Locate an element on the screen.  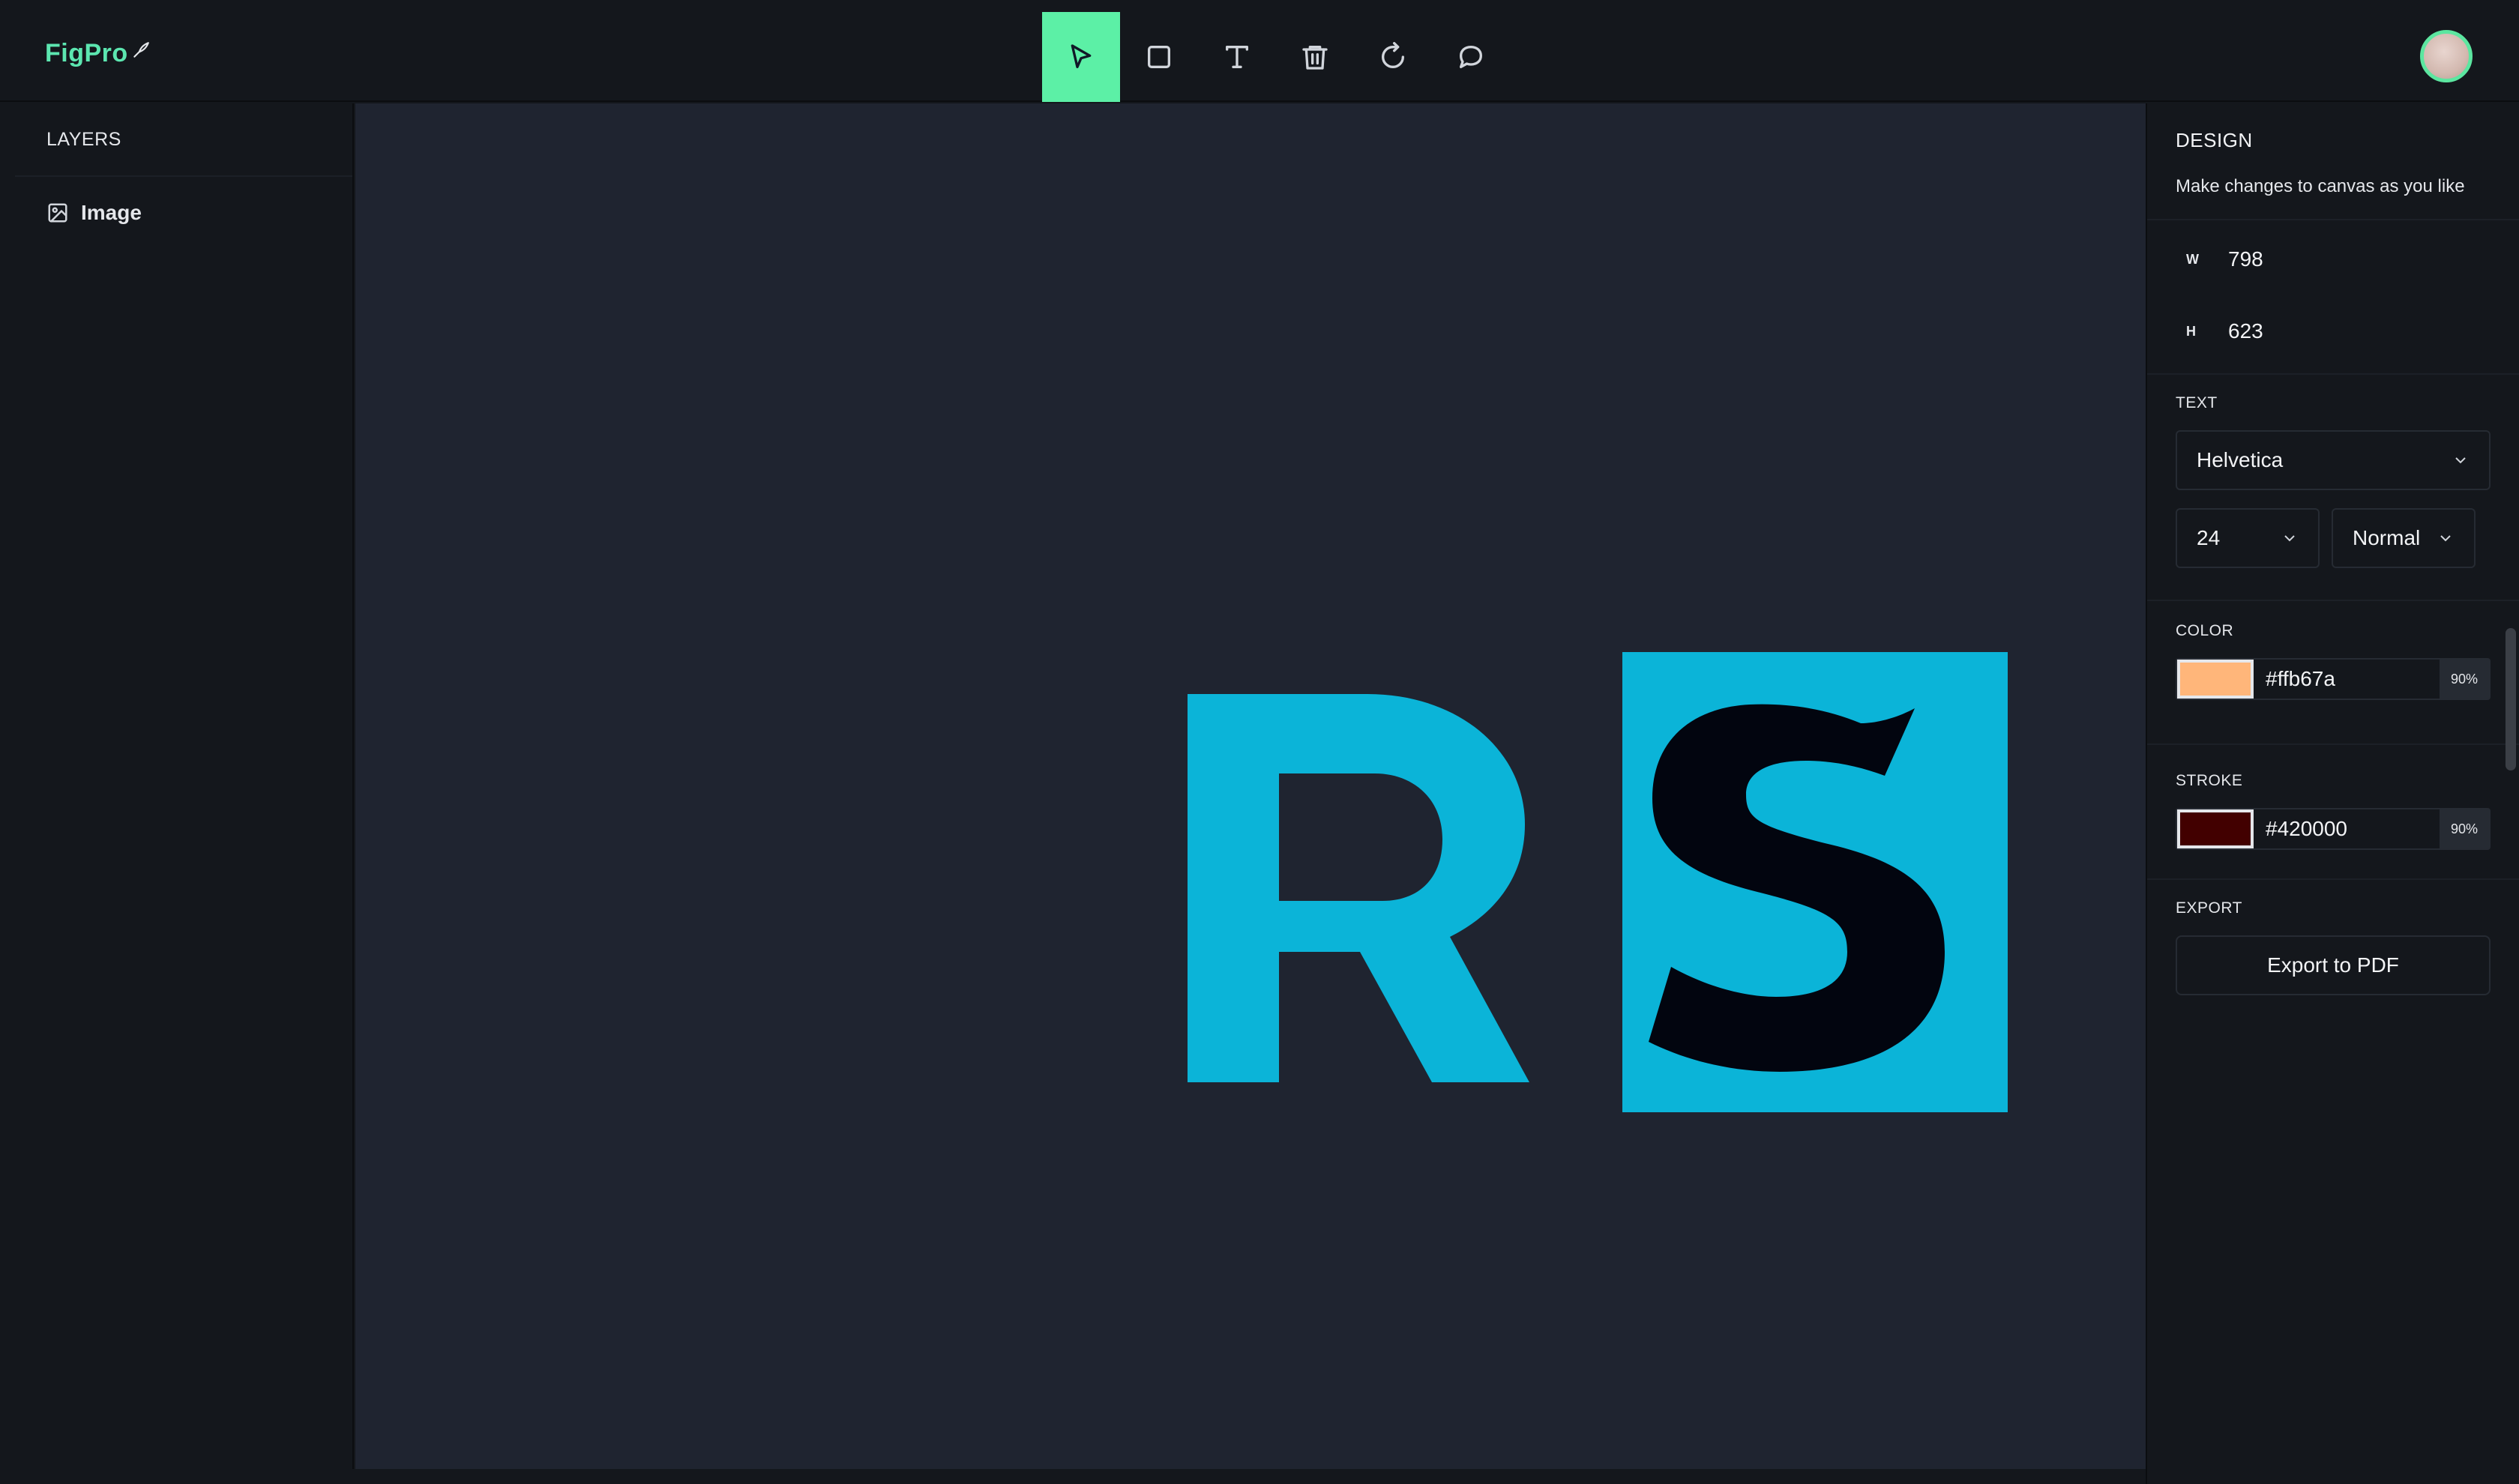
cursor-icon is located at coordinates (1081, 57).